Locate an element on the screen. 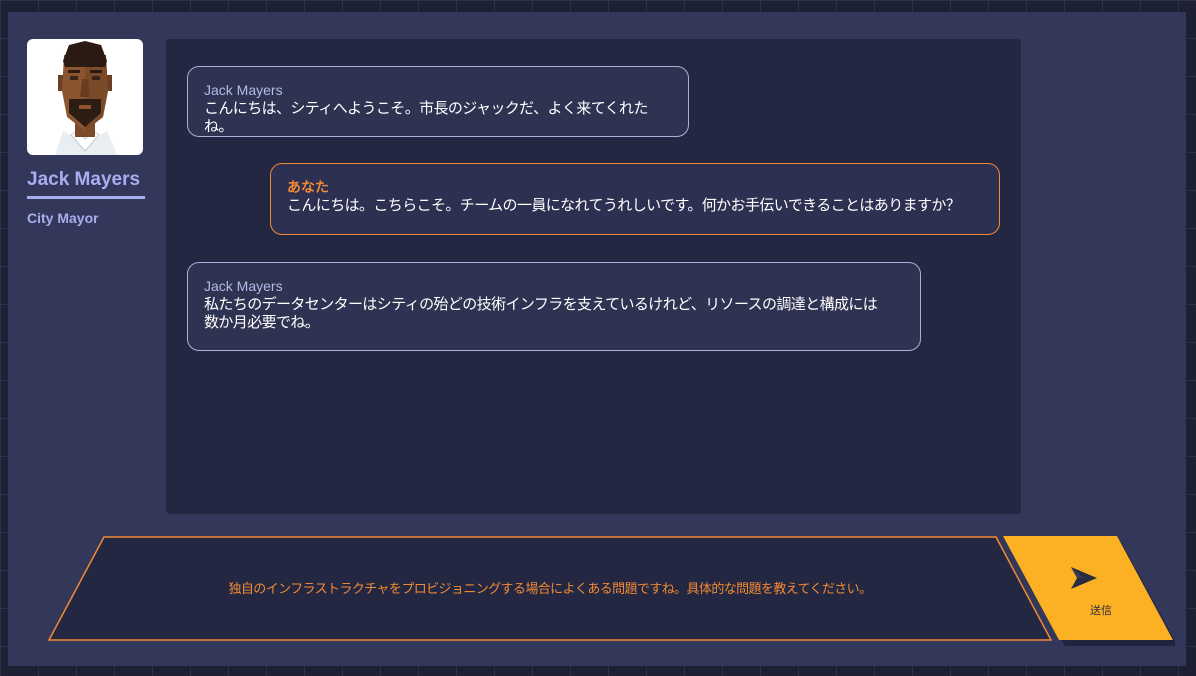 The height and width of the screenshot is (676, 1196). send-arrow-icon is located at coordinates (1084, 578).